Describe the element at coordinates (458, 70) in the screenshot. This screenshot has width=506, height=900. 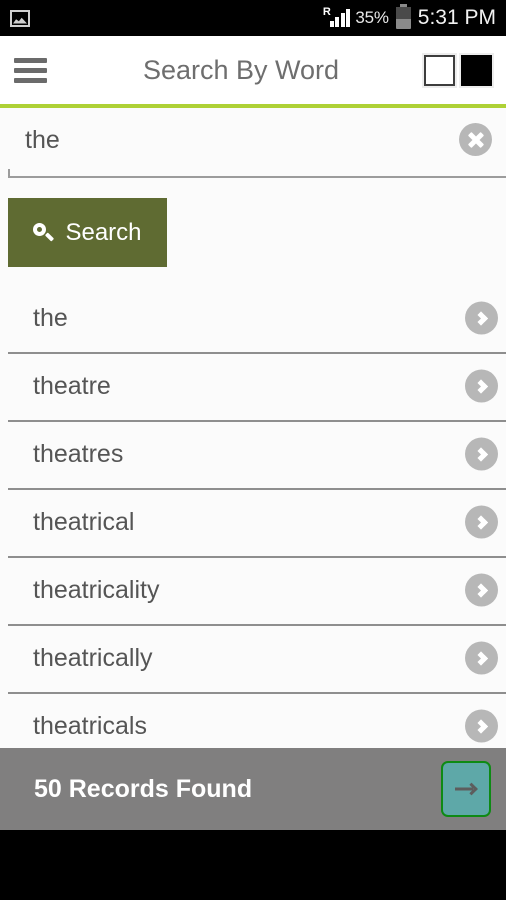
I see `app-bar-actions` at that location.